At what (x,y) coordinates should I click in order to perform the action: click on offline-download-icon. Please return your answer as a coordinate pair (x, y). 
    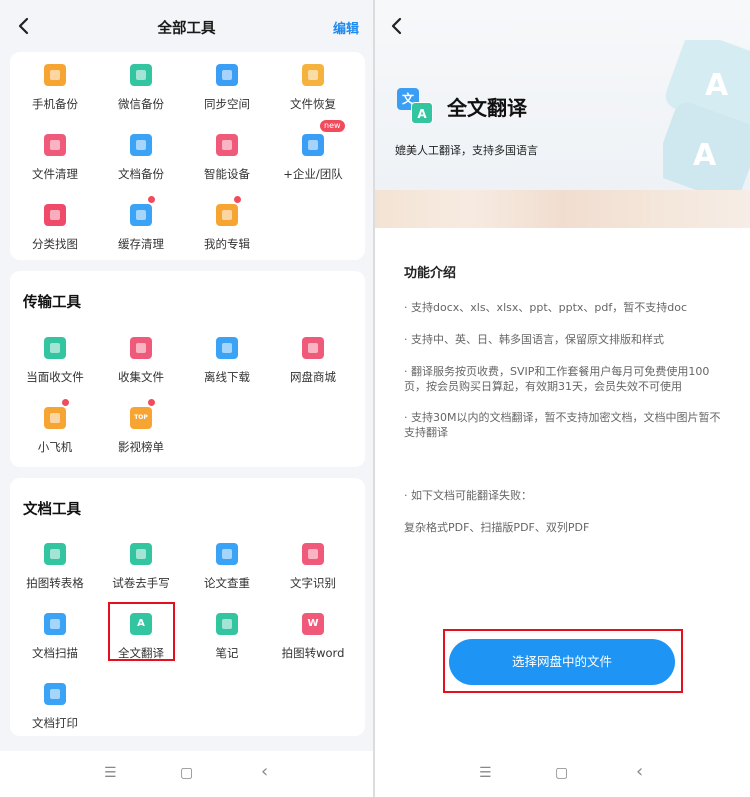
    Looking at the image, I should click on (227, 348).